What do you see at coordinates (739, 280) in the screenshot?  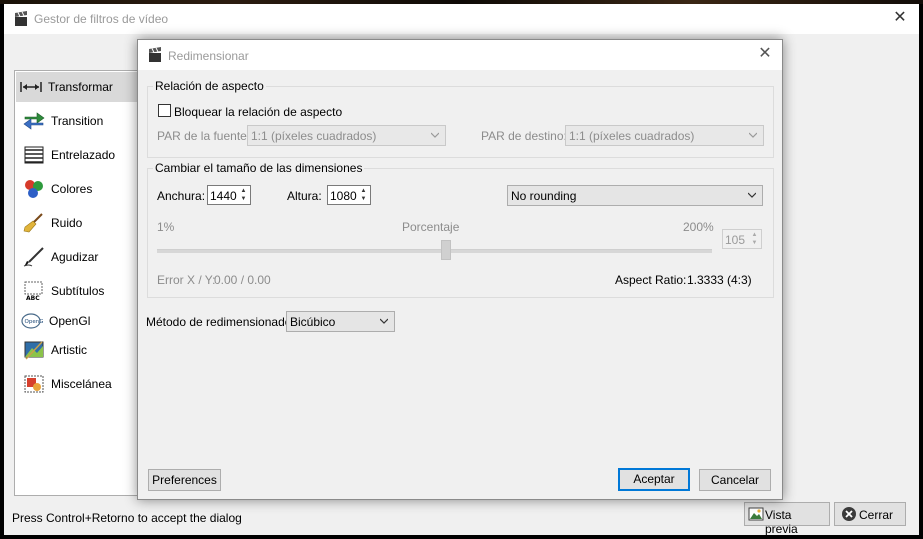 I see `aspect-ratio-fraction: (4:3)` at bounding box center [739, 280].